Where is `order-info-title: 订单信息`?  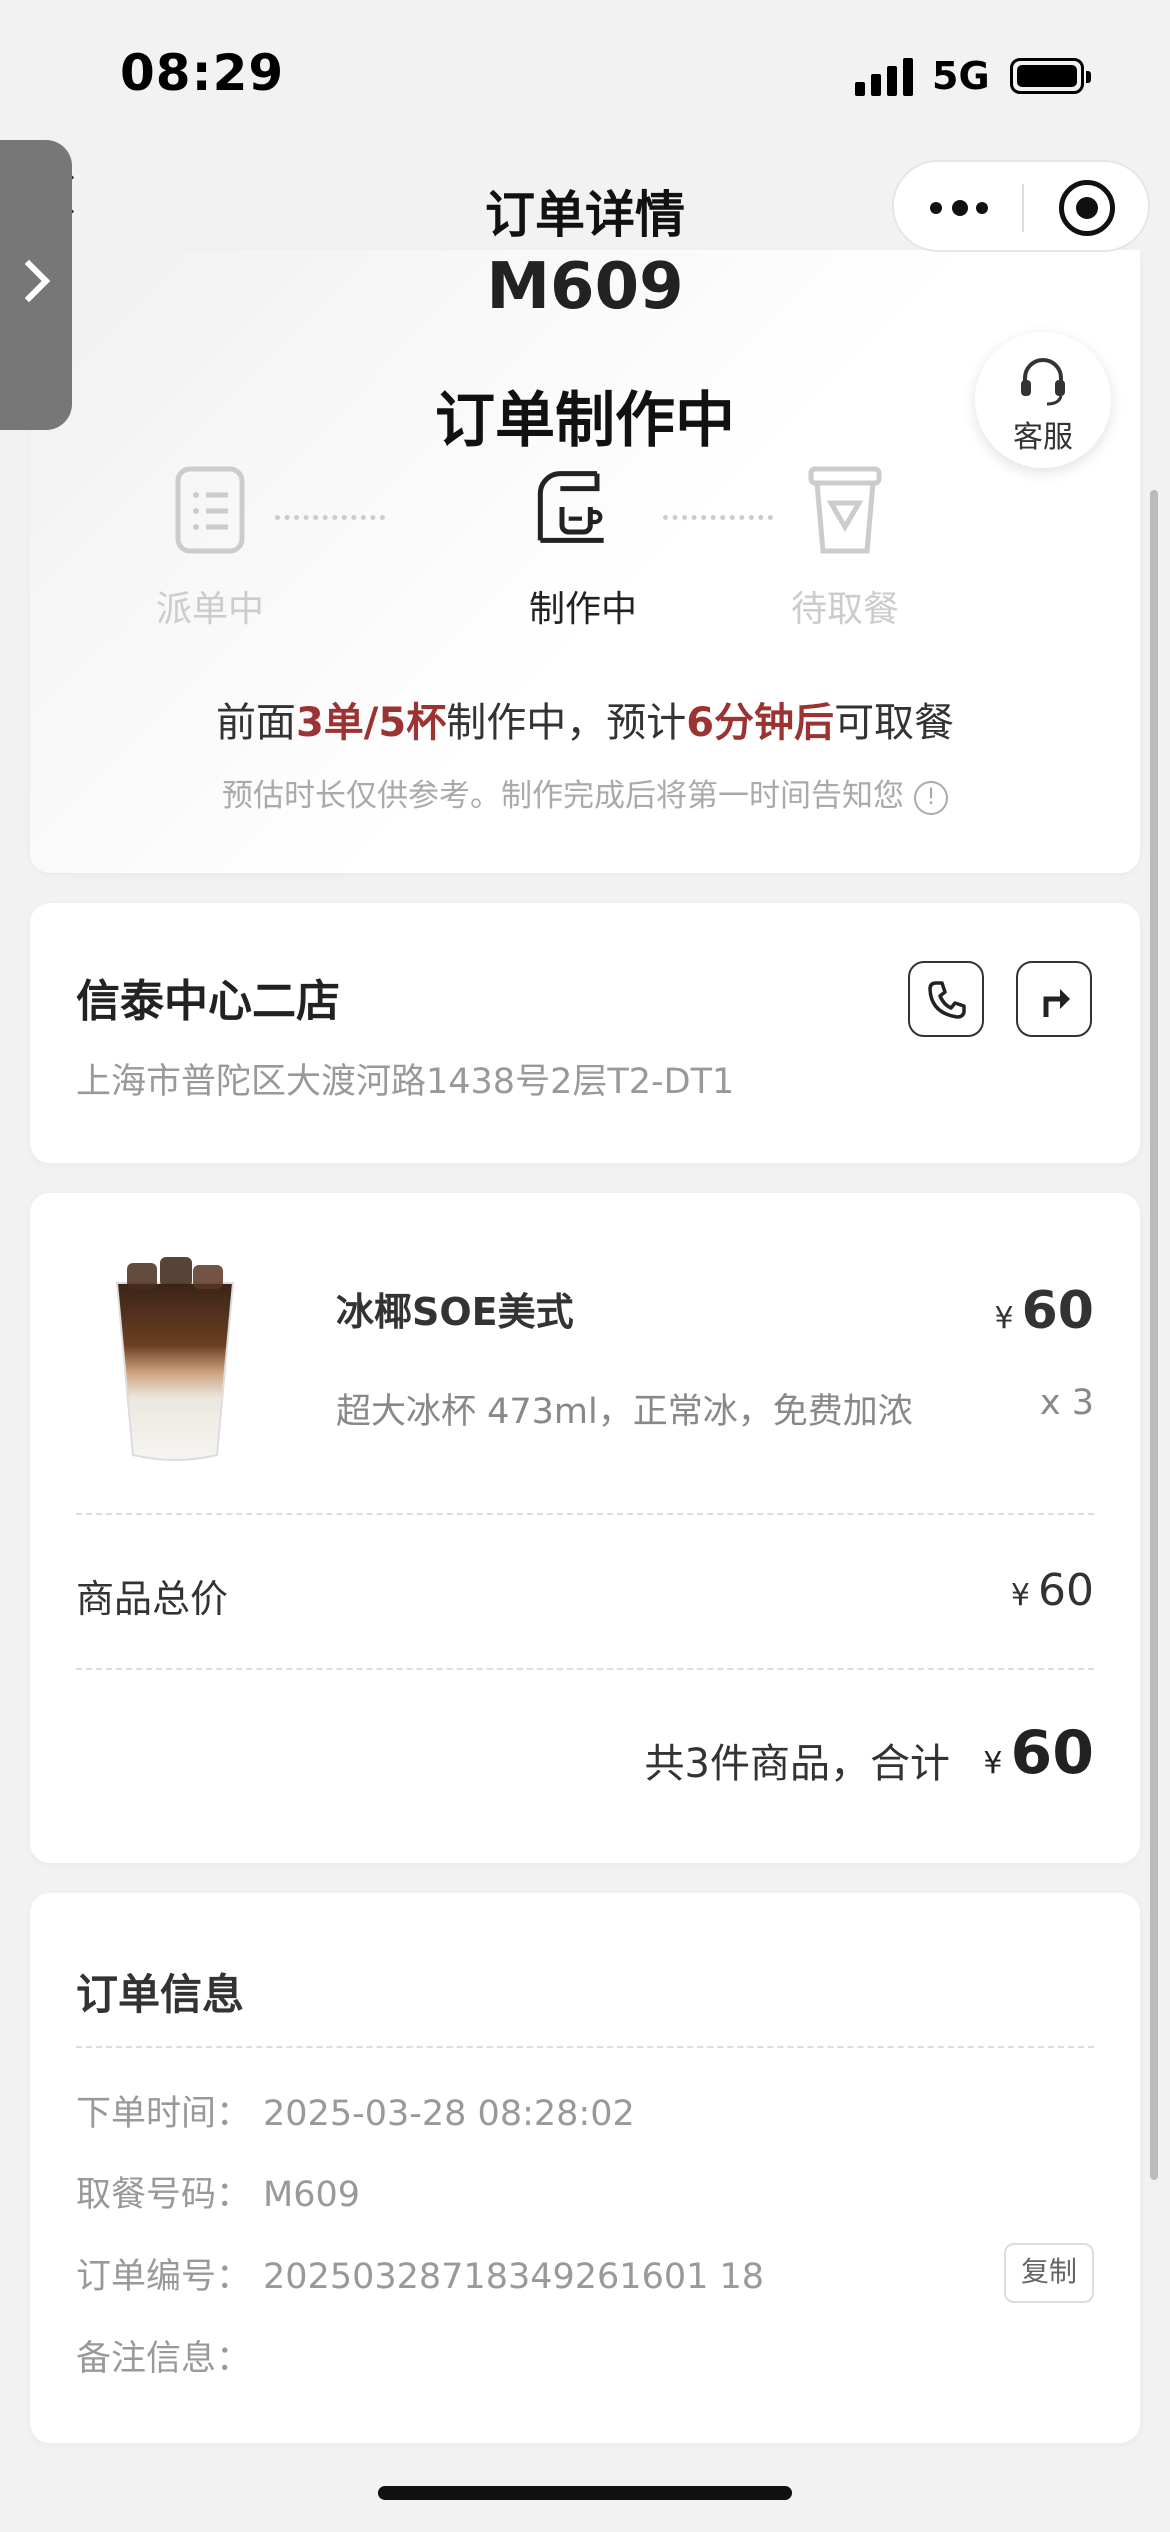
order-info-title: 订单信息 is located at coordinates (160, 1994).